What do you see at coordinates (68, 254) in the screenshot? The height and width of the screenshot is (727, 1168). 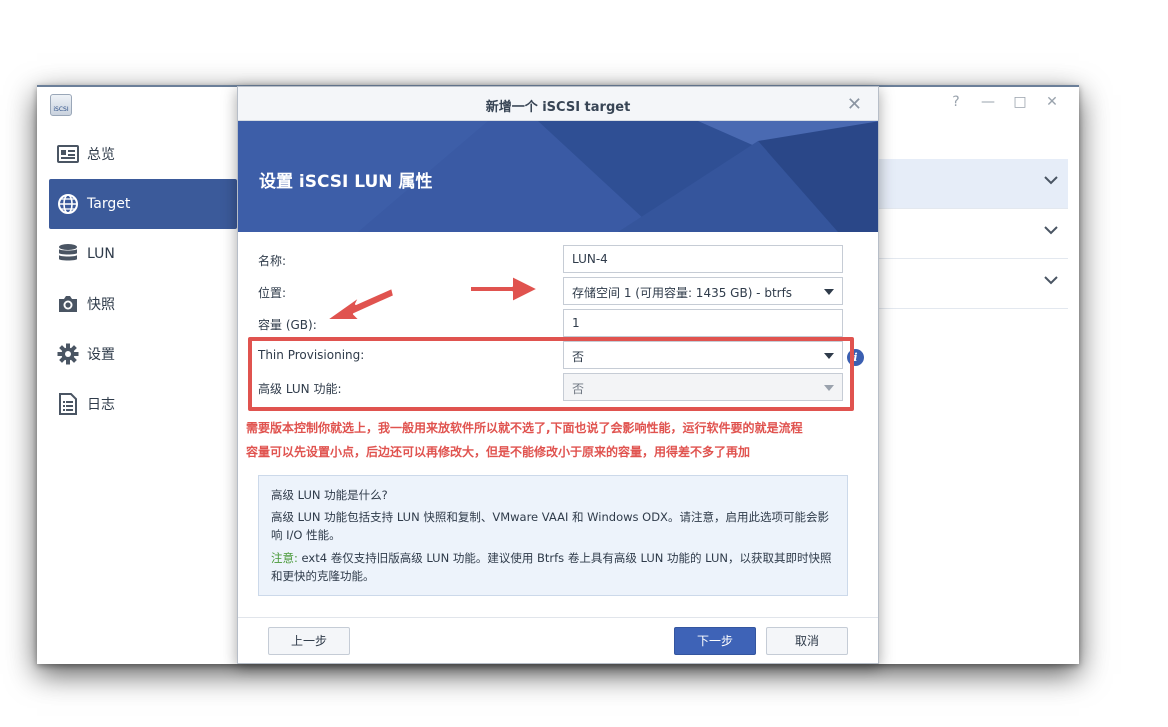 I see `database-icon` at bounding box center [68, 254].